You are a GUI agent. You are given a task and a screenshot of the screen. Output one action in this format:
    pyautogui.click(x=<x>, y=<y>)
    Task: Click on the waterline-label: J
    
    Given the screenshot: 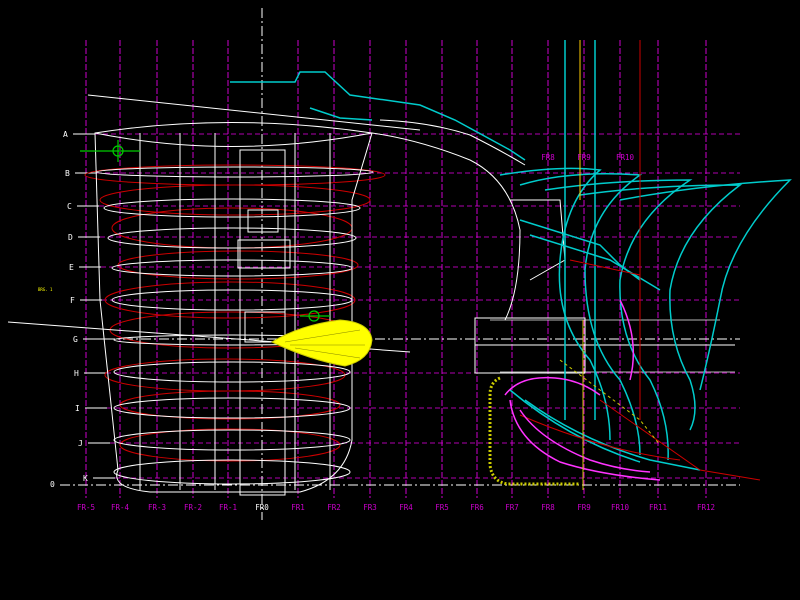 What is the action you would take?
    pyautogui.click(x=80, y=443)
    